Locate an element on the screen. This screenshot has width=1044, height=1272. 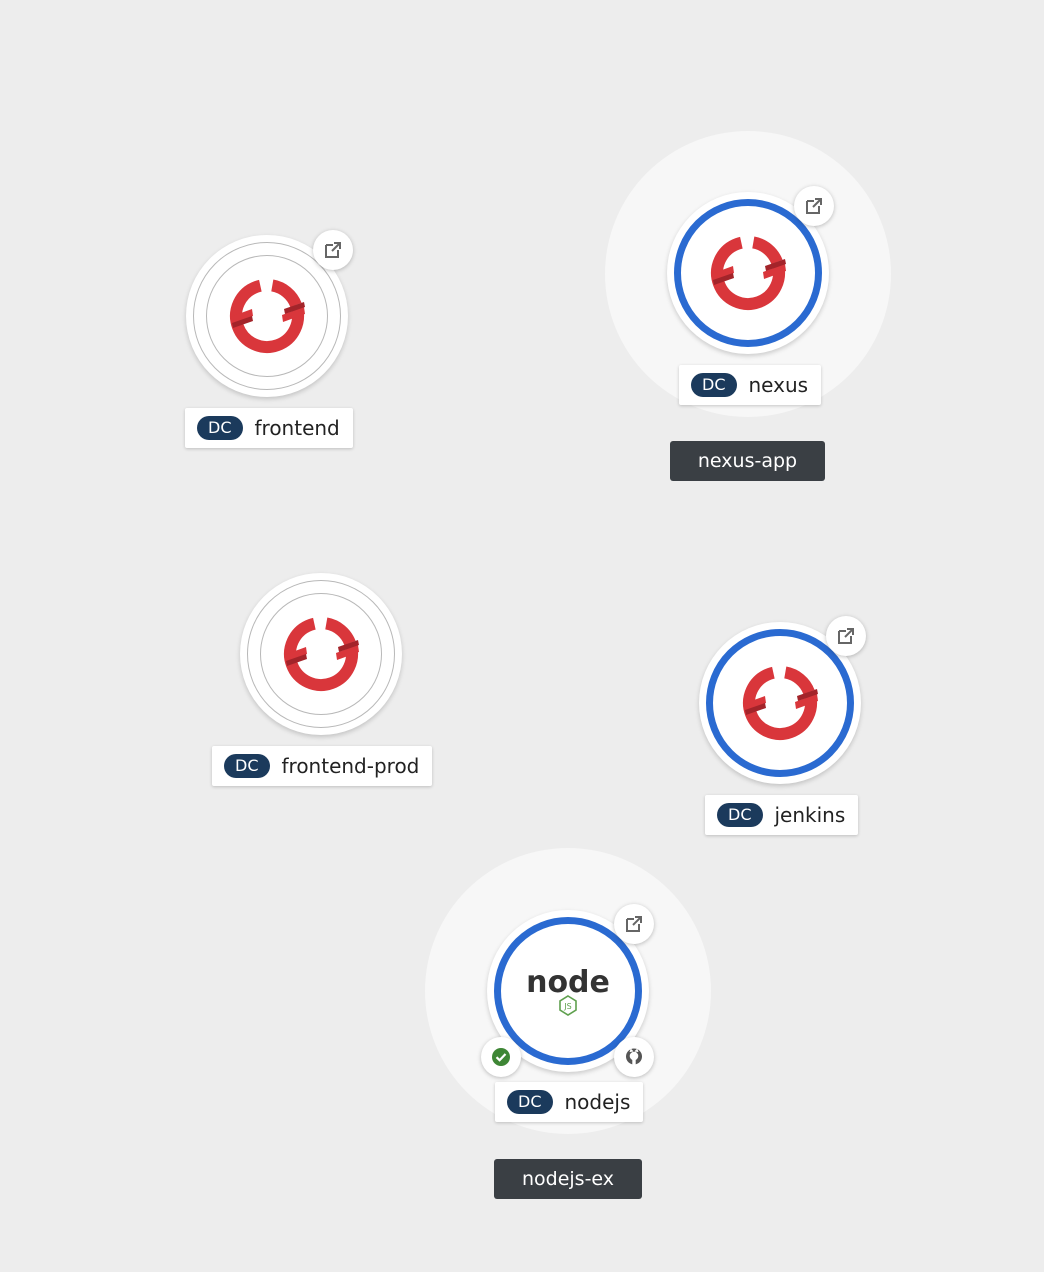
node-label-nodejs: DC nodejs is located at coordinates (569, 1102).